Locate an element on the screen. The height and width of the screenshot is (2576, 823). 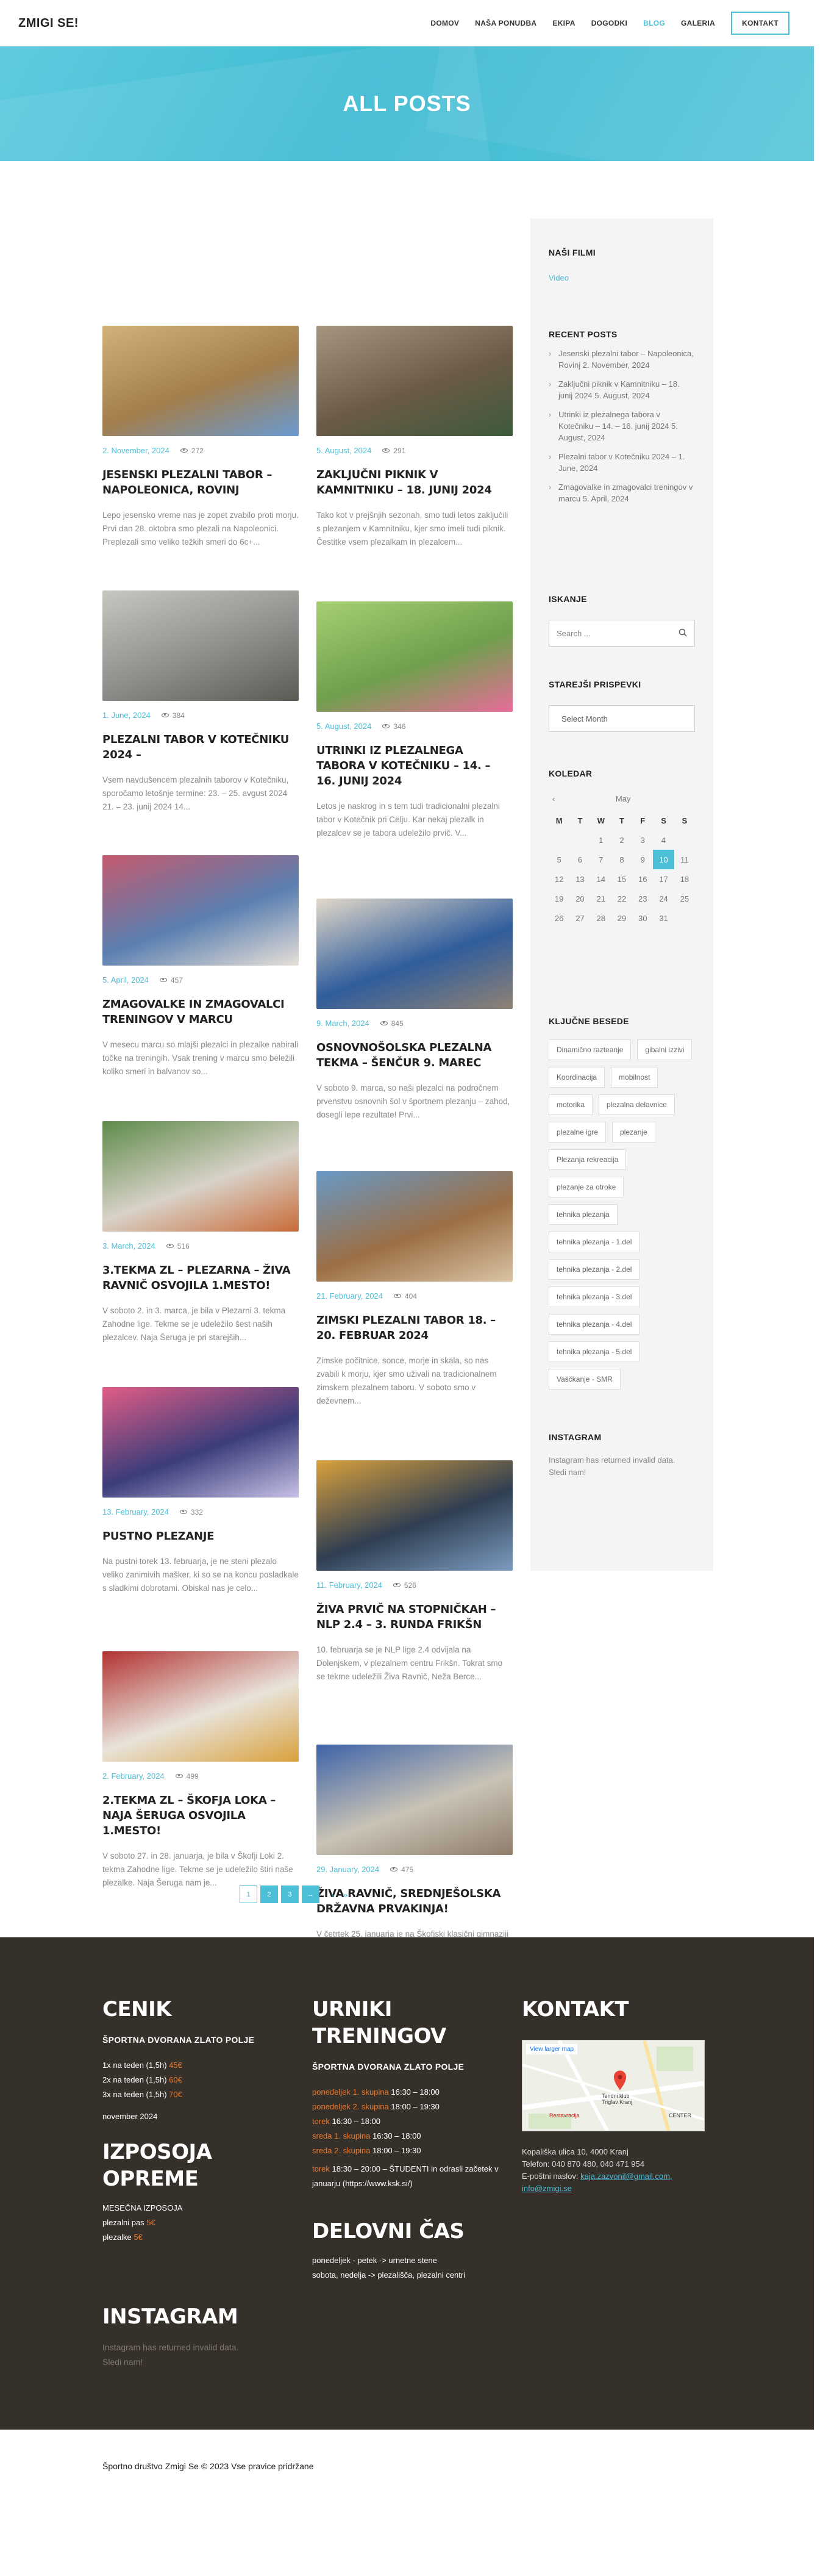
tag-link: tehnika plezanja - 1.del is located at coordinates (594, 1242).